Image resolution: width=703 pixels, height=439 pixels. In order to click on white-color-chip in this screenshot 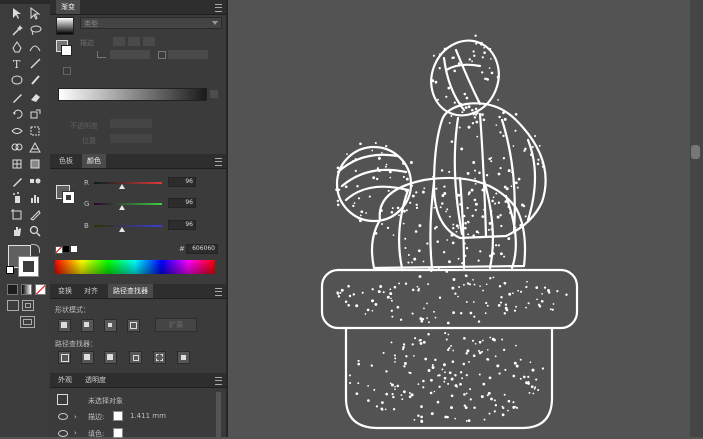, I will do `click(74, 249)`.